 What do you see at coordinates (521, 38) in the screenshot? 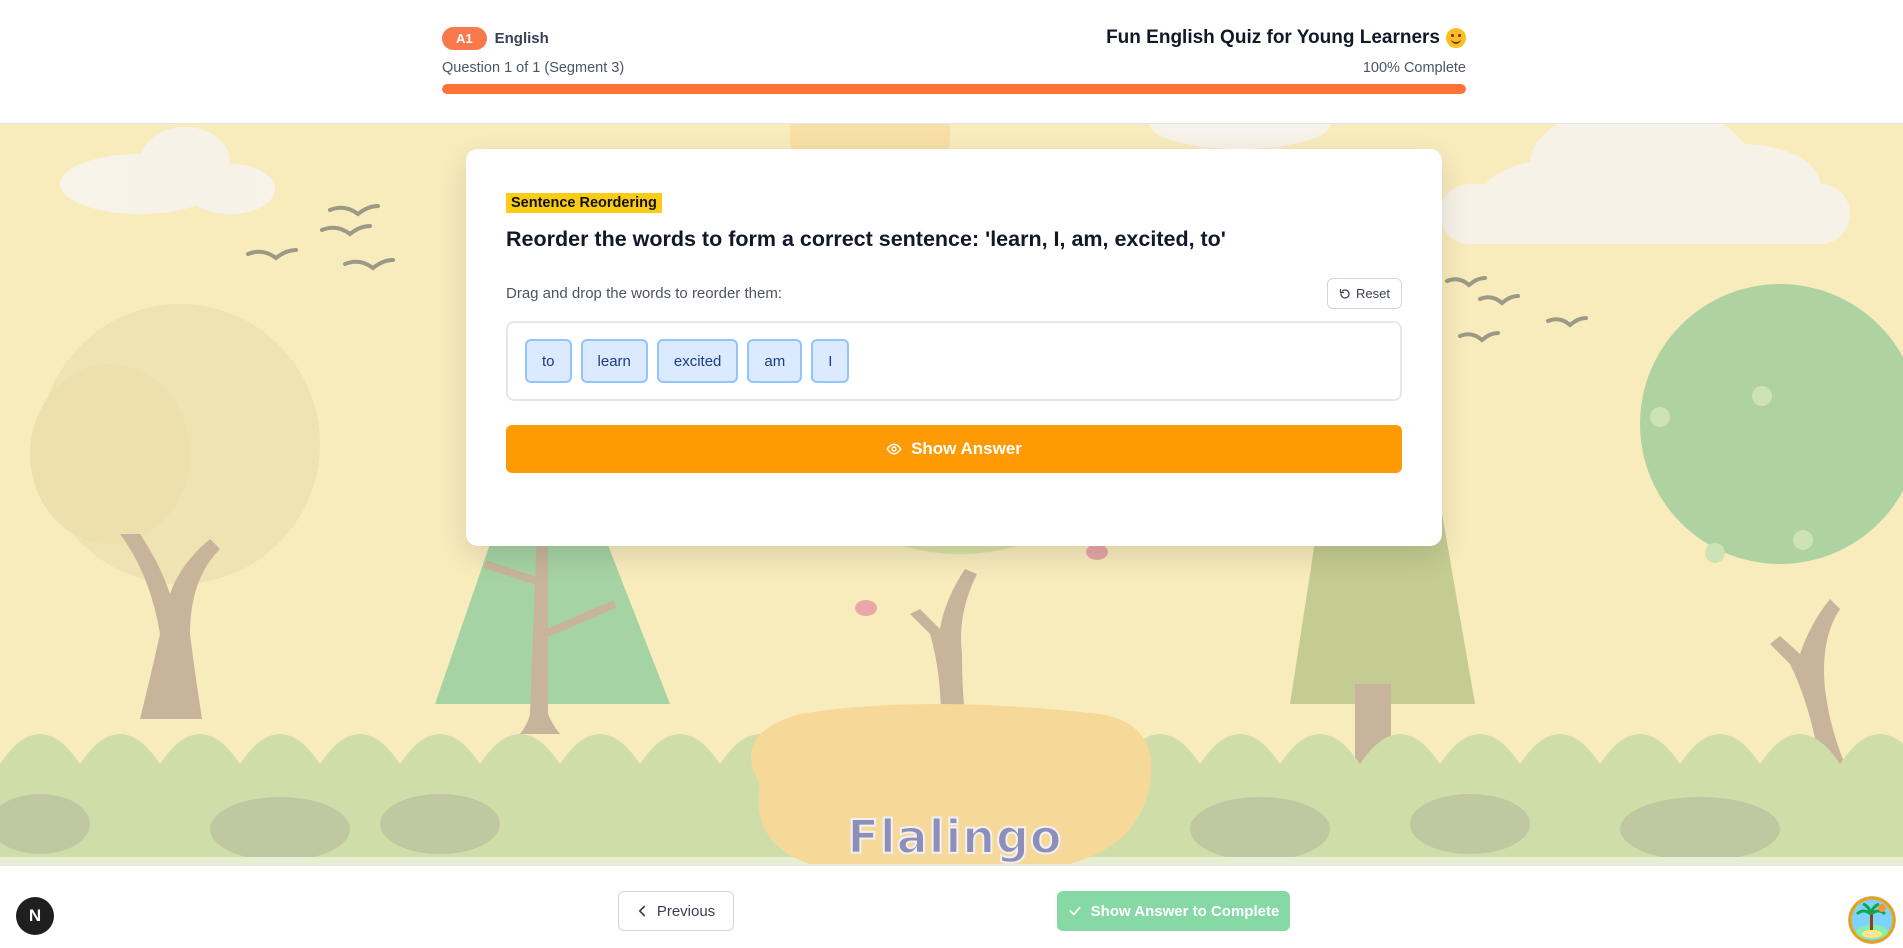
I see `language-label: English` at bounding box center [521, 38].